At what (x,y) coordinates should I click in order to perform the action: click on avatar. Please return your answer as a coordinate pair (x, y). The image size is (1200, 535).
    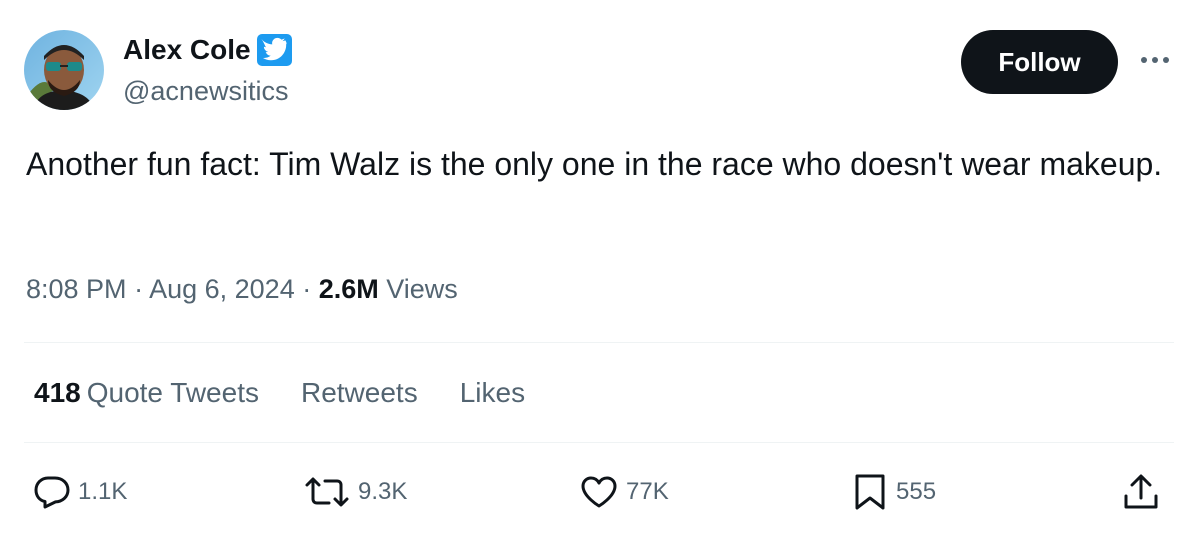
    Looking at the image, I should click on (64, 70).